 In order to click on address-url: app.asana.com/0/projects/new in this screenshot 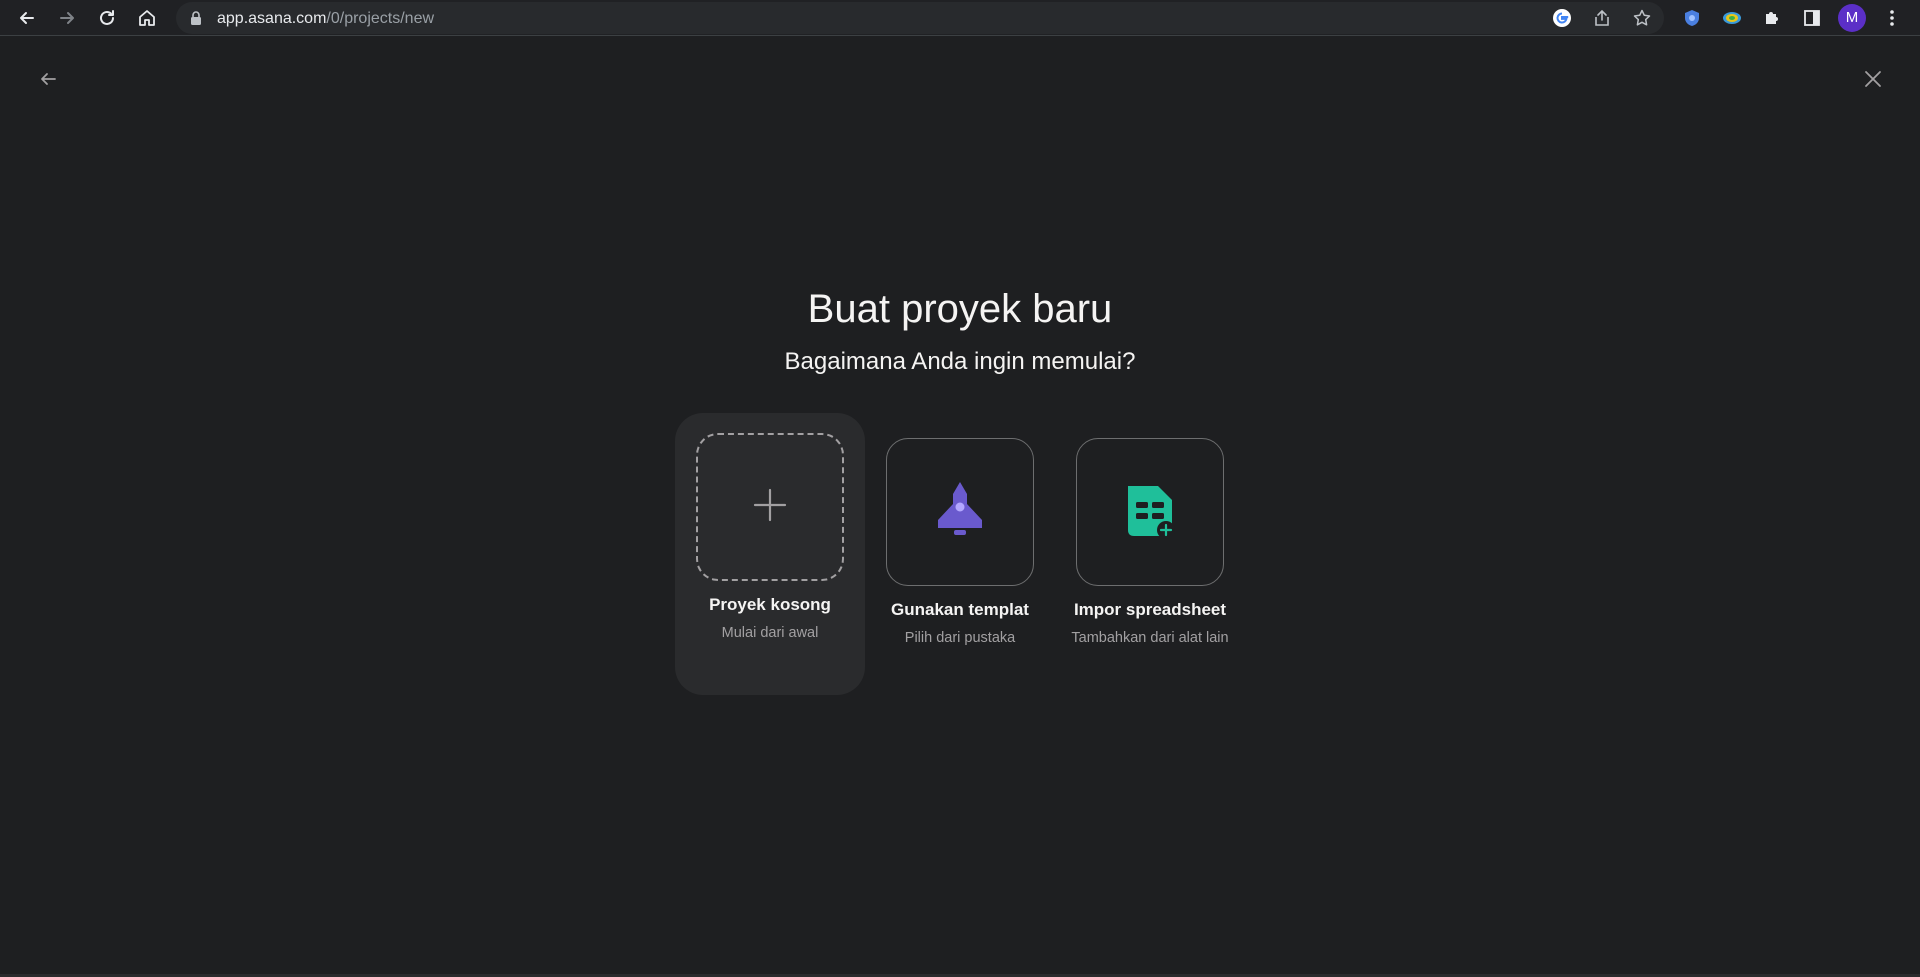, I will do `click(325, 18)`.